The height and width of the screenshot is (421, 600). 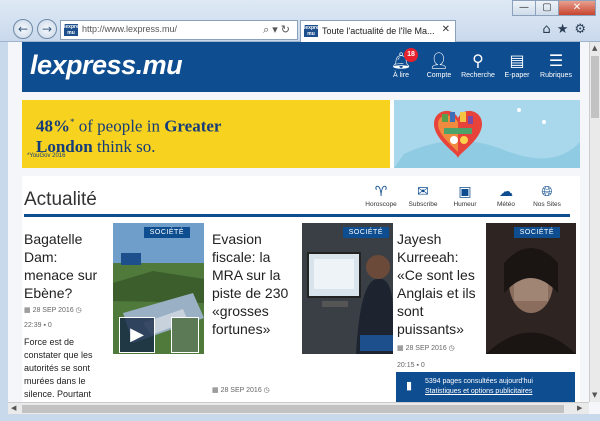 I want to click on video-thumbnail, so click(x=185, y=335).